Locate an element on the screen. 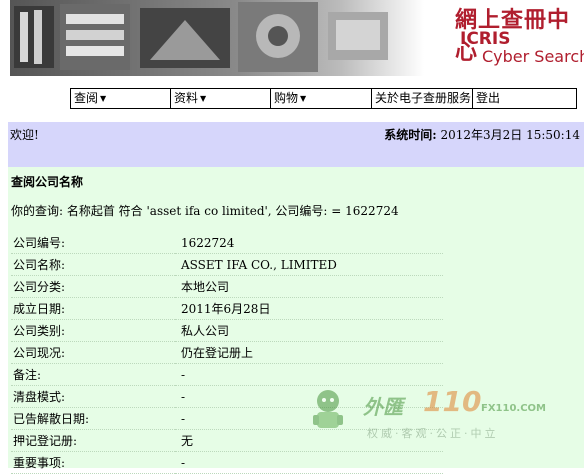 This screenshot has width=584, height=474. system-time-value: 2012年3月2日 15:50:14 is located at coordinates (510, 135).